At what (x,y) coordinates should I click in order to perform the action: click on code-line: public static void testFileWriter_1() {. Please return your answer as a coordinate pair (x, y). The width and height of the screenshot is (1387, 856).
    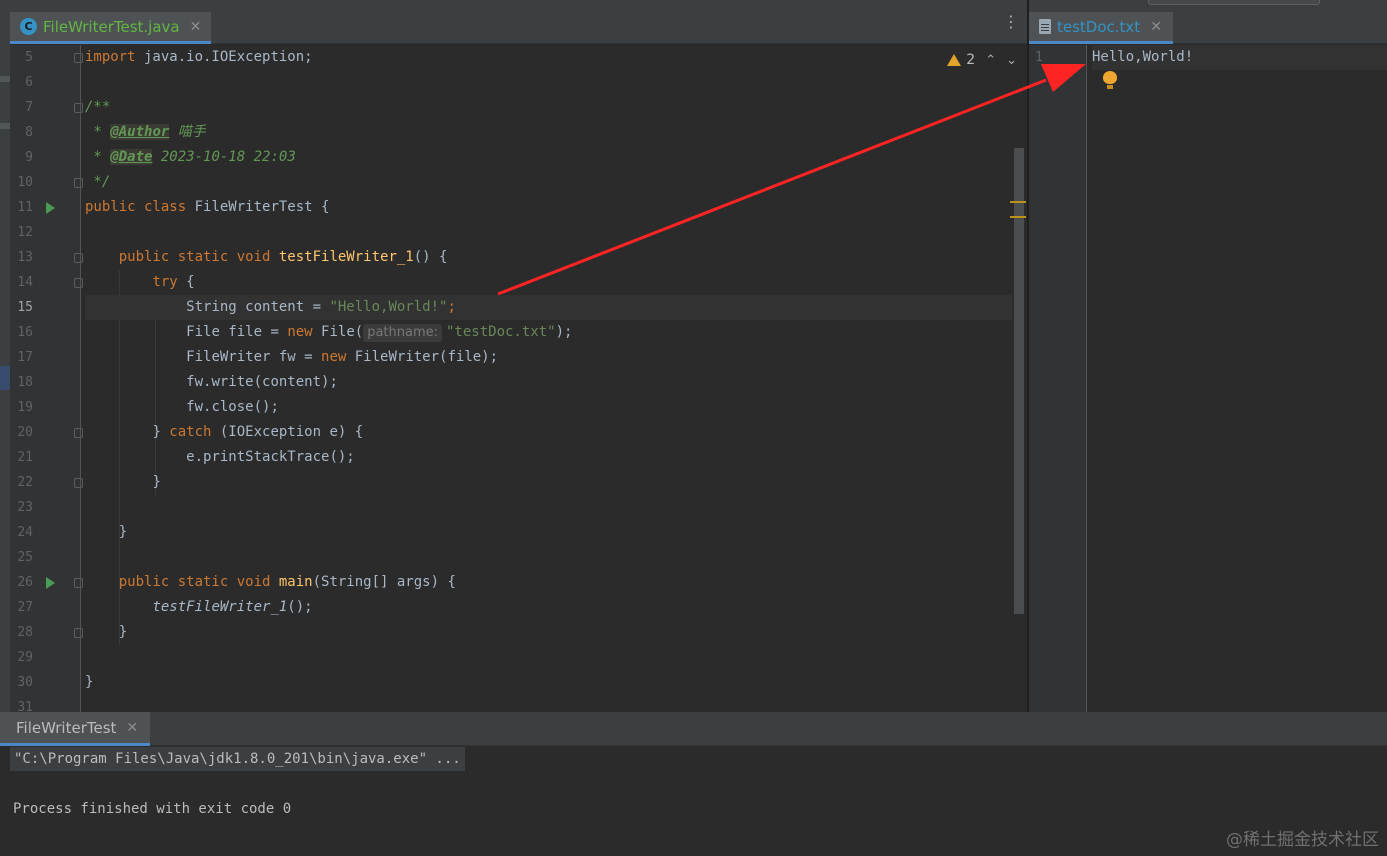
    Looking at the image, I should click on (283, 257).